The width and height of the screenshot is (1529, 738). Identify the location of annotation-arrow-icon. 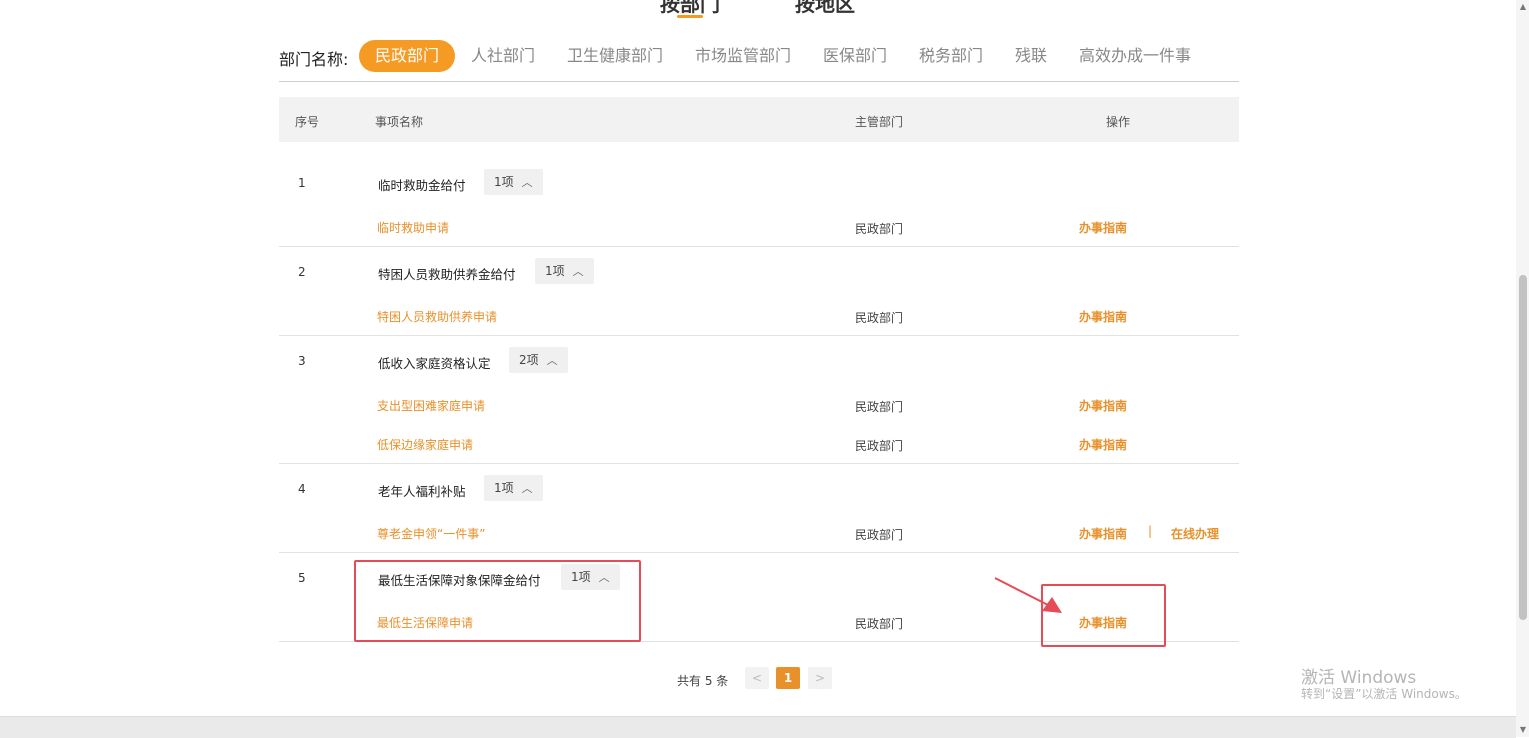
(1028, 595).